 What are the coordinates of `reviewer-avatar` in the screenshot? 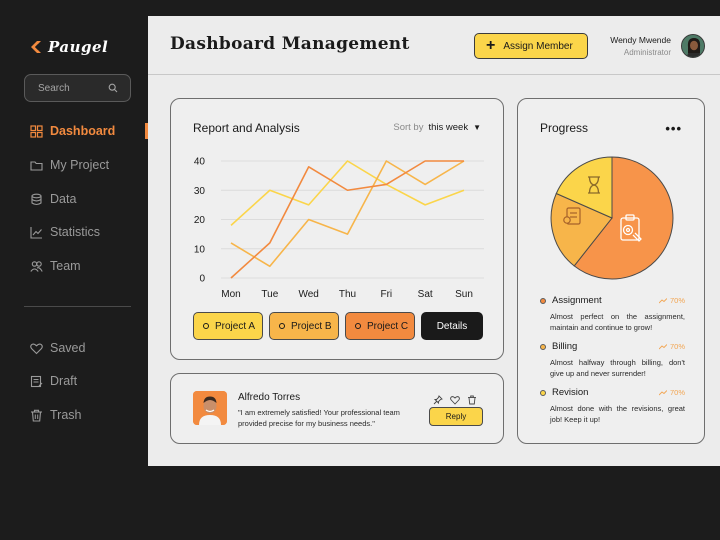 It's located at (210, 408).